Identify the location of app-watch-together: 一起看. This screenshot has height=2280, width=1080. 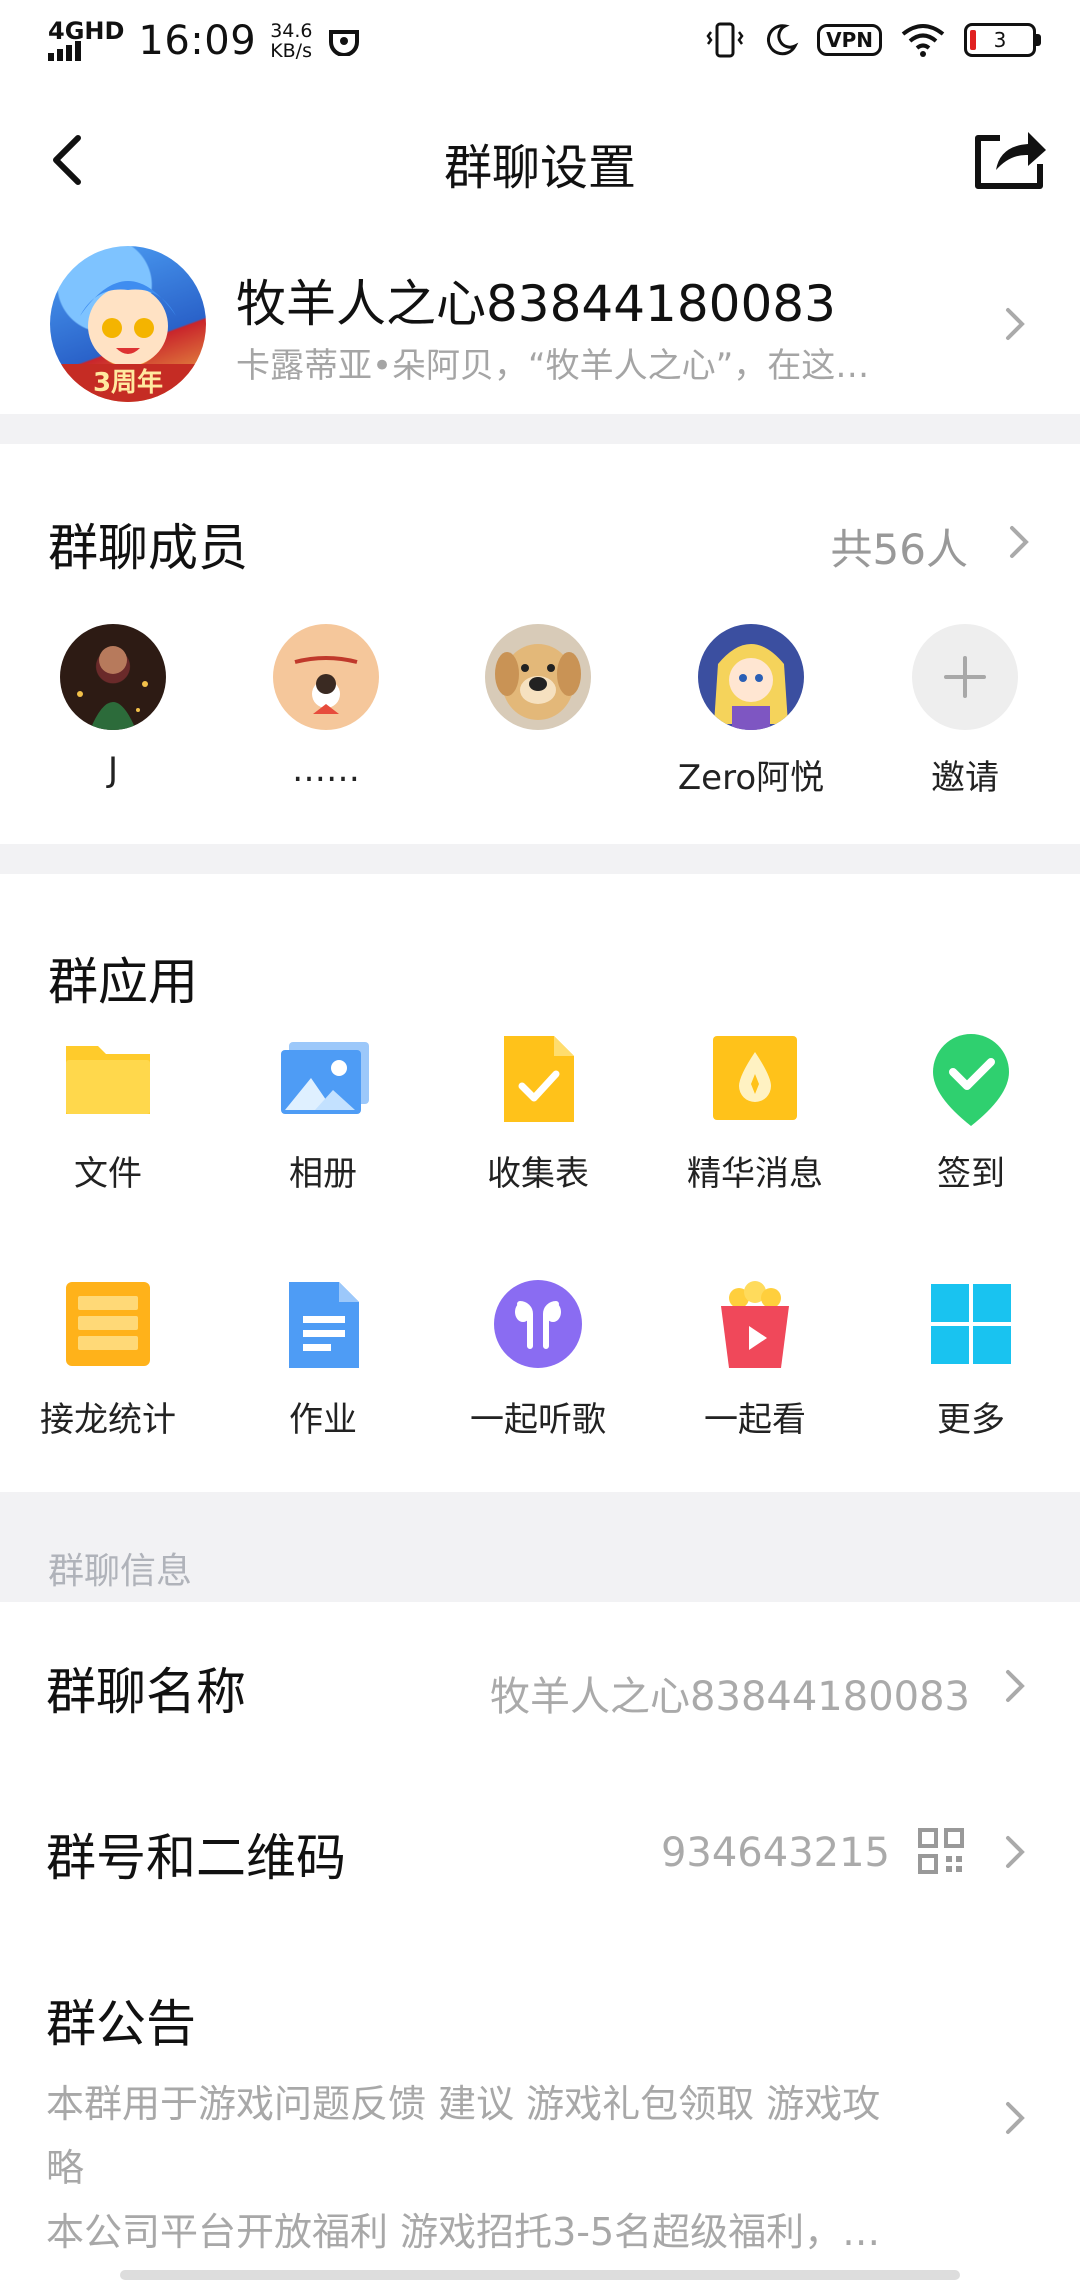
(755, 1358).